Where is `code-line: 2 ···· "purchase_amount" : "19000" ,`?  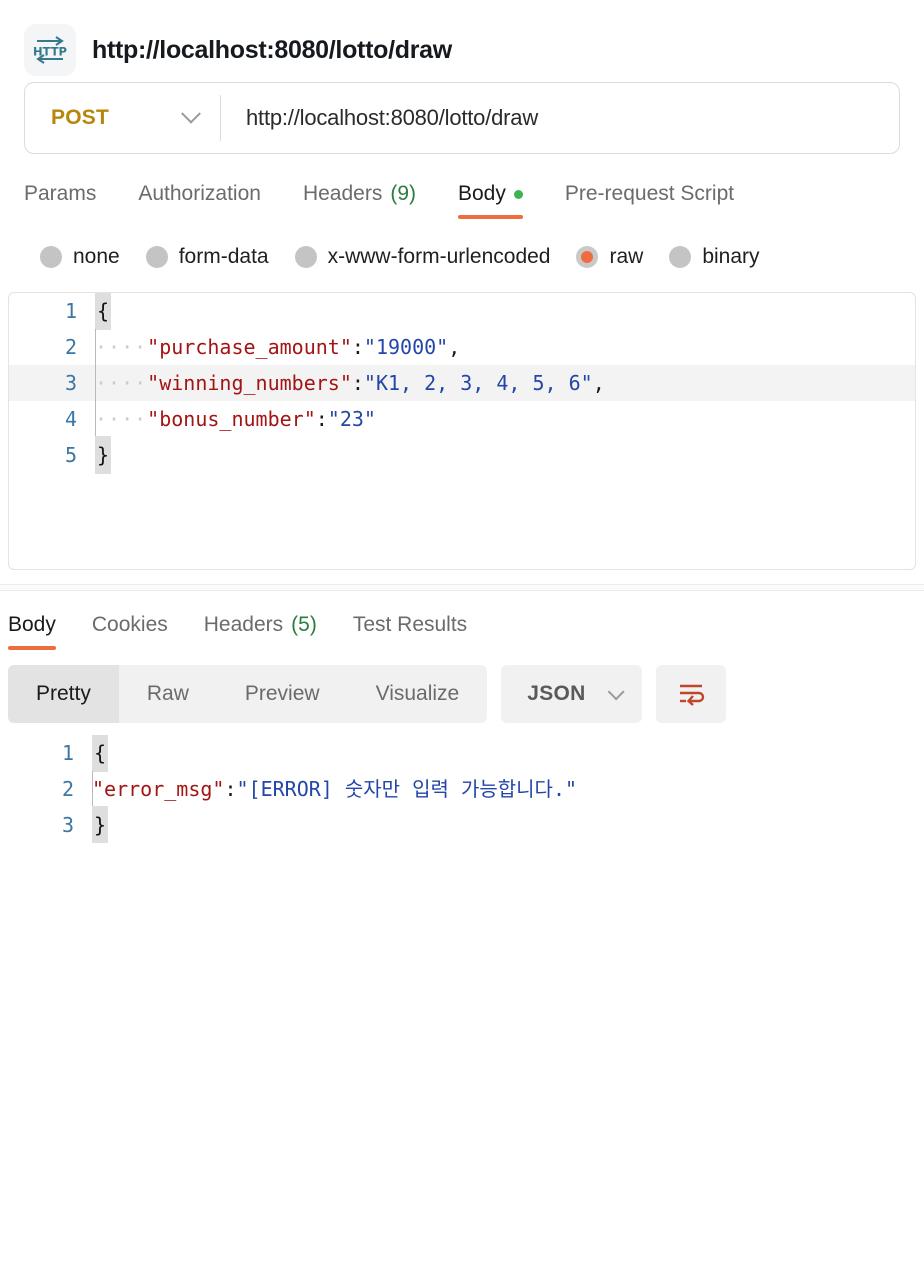 code-line: 2 ···· "purchase_amount" : "19000" , is located at coordinates (462, 347).